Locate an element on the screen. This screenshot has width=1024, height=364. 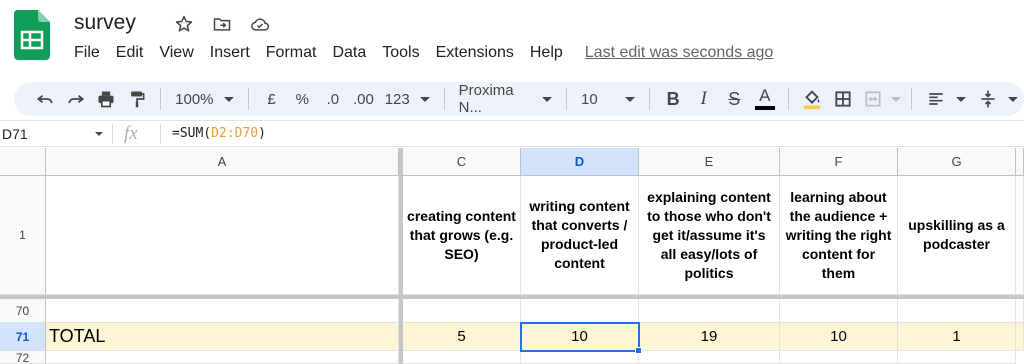
cell-a71-total-label: TOTAL is located at coordinates (222, 337).